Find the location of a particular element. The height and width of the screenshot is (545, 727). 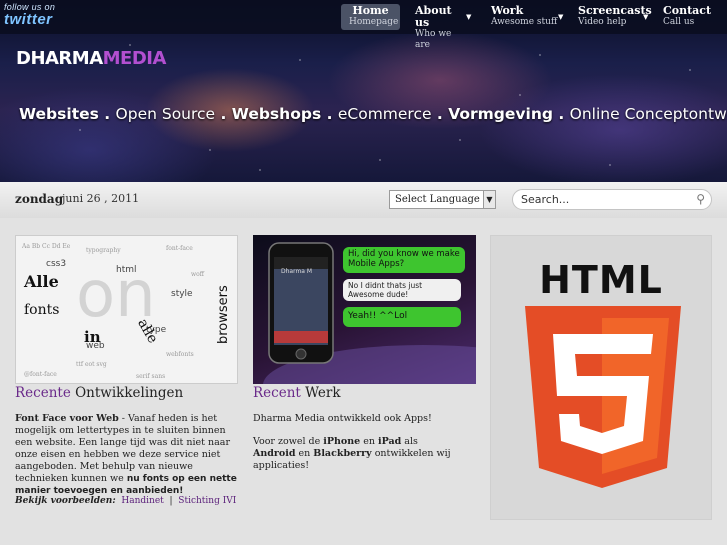

recent-developments-heading: Recente Ontwikkelingen is located at coordinates (99, 393).